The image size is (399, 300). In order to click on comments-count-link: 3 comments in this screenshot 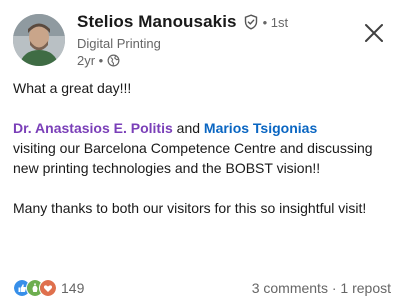, I will do `click(290, 288)`.